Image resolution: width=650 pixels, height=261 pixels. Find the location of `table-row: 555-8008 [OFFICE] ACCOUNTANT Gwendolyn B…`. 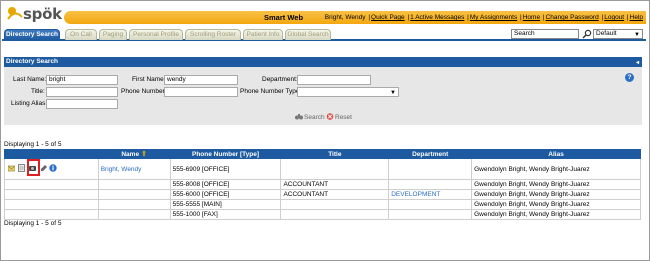

table-row: 555-8008 [OFFICE] ACCOUNTANT Gwendolyn B… is located at coordinates (322, 184).